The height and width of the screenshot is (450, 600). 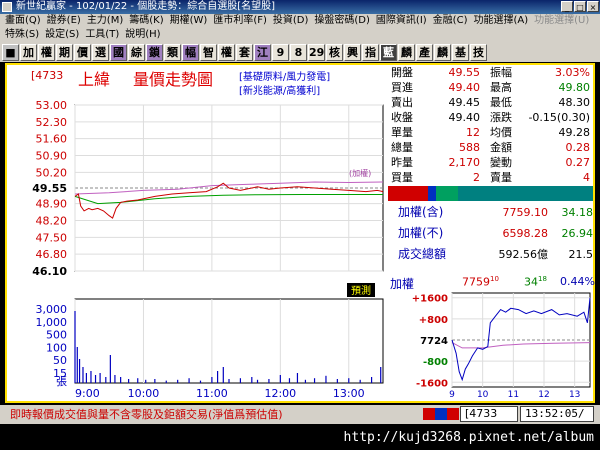 What do you see at coordinates (473, 132) in the screenshot?
I see `quote-value: 12` at bounding box center [473, 132].